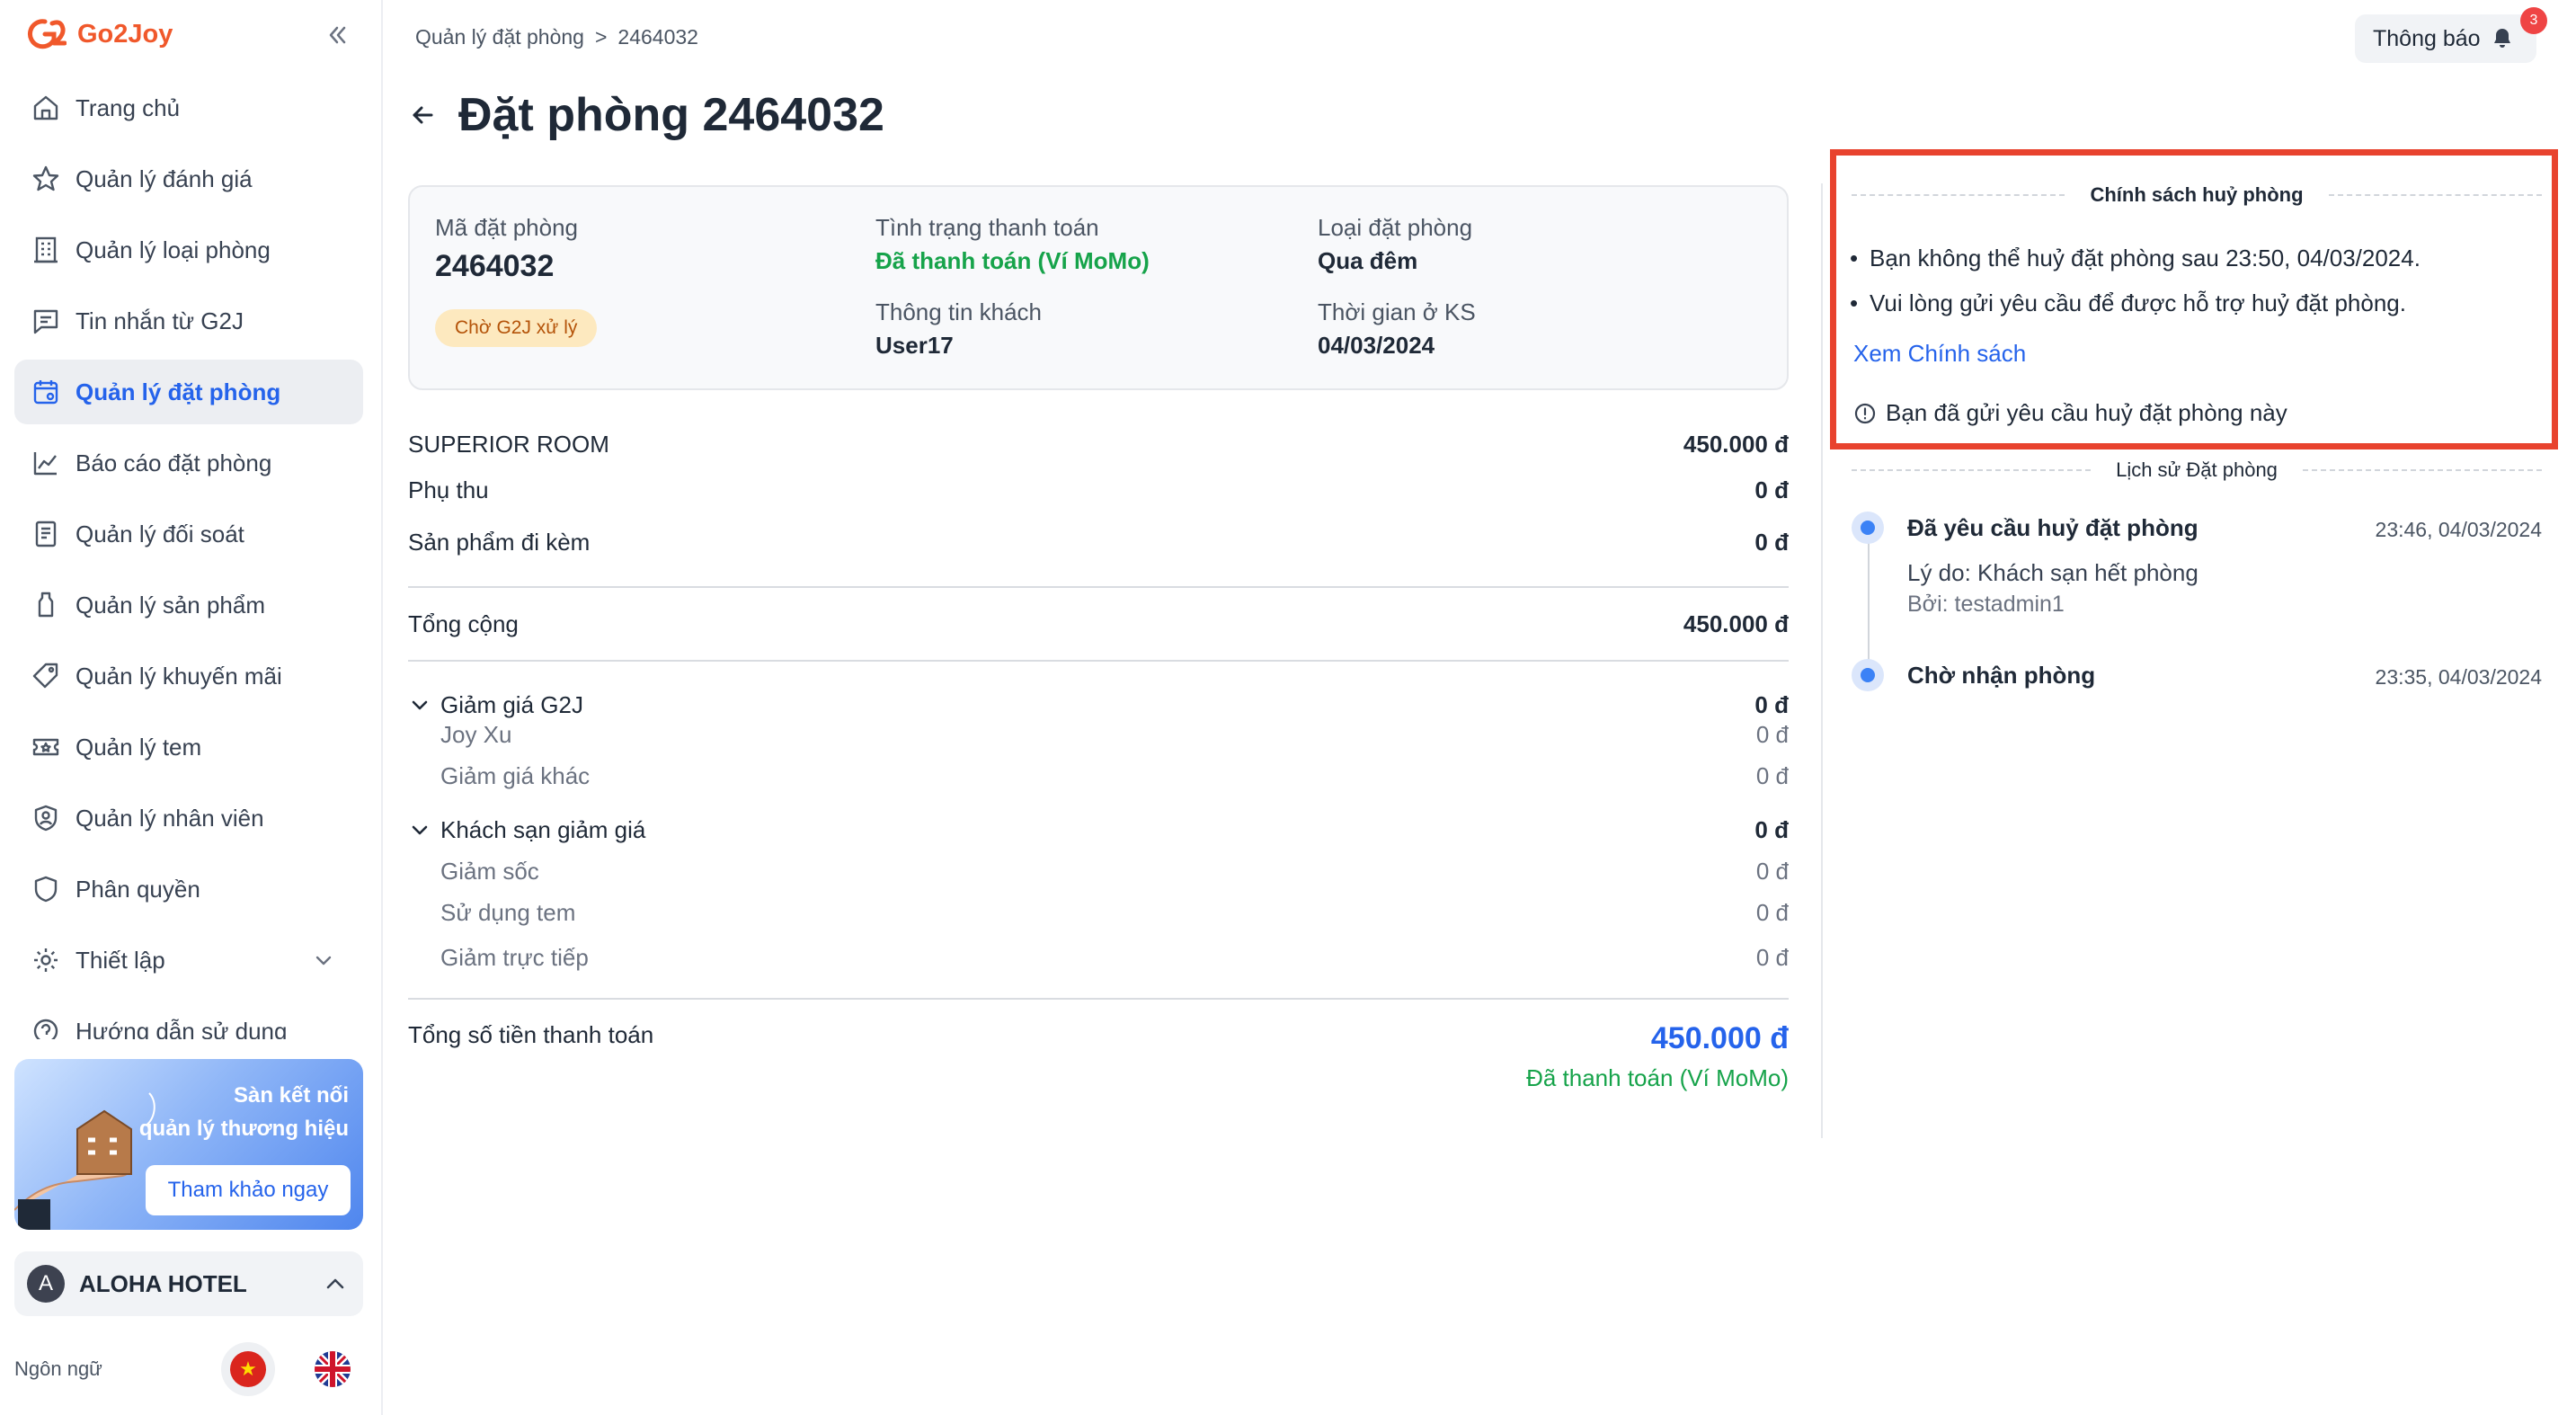 The height and width of the screenshot is (1415, 2576). Describe the element at coordinates (1771, 542) in the screenshot. I see `charge-amount: 0 đ` at that location.